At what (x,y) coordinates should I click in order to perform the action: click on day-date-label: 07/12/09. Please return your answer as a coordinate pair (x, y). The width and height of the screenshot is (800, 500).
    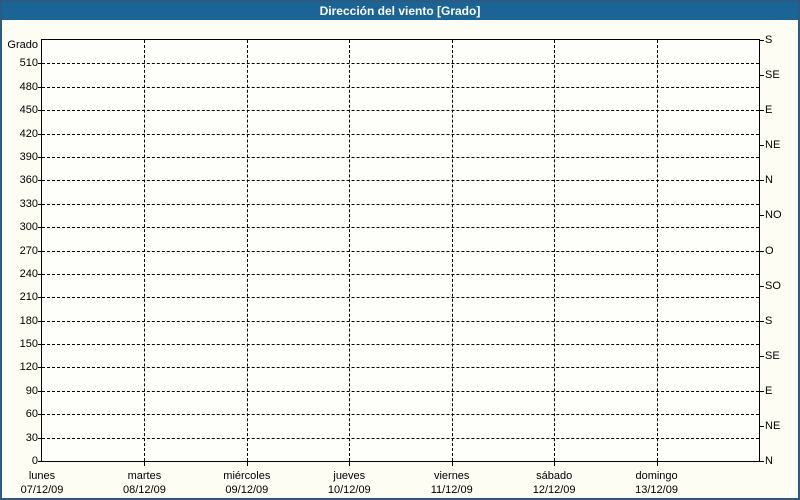
    Looking at the image, I should click on (42, 490).